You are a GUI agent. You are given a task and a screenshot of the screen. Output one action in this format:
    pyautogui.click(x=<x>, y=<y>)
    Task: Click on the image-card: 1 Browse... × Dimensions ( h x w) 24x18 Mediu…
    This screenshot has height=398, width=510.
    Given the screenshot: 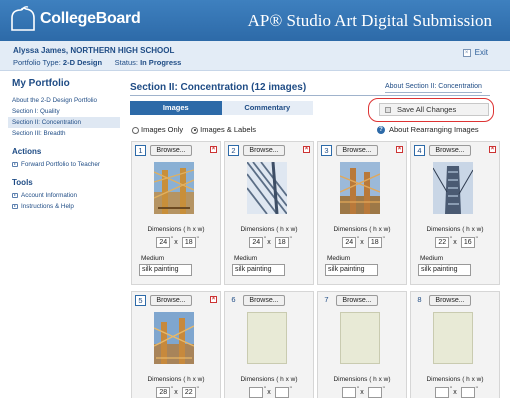 What is the action you would take?
    pyautogui.click(x=176, y=213)
    